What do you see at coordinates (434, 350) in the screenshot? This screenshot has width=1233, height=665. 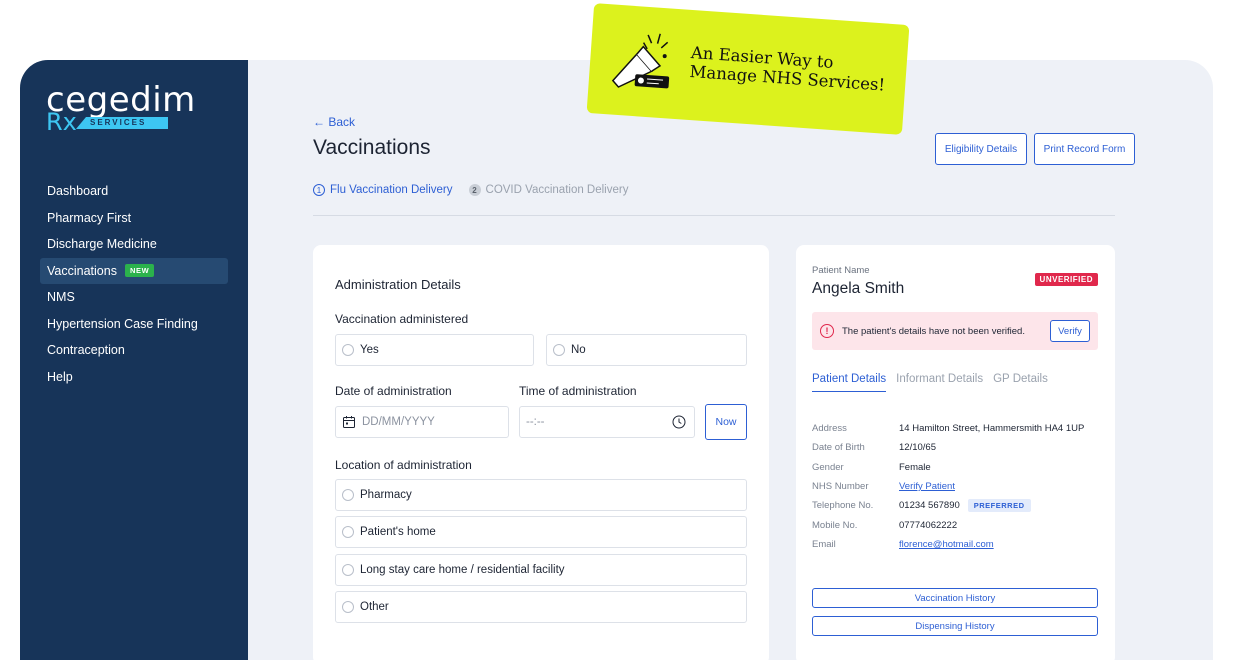 I see `radio-yes: Yes` at bounding box center [434, 350].